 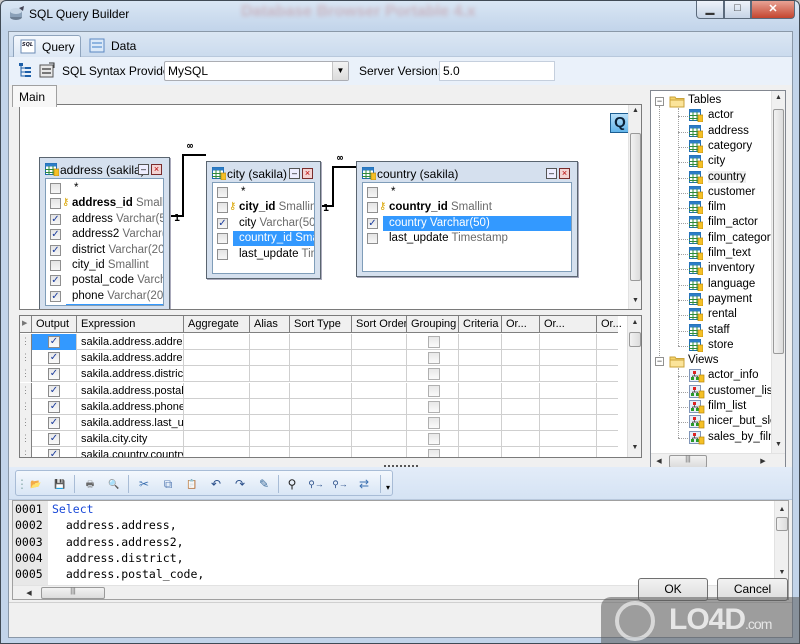 I want to click on table-row: ⋮ ✓ sakila.address.address2 ✓, so click(x=325, y=358).